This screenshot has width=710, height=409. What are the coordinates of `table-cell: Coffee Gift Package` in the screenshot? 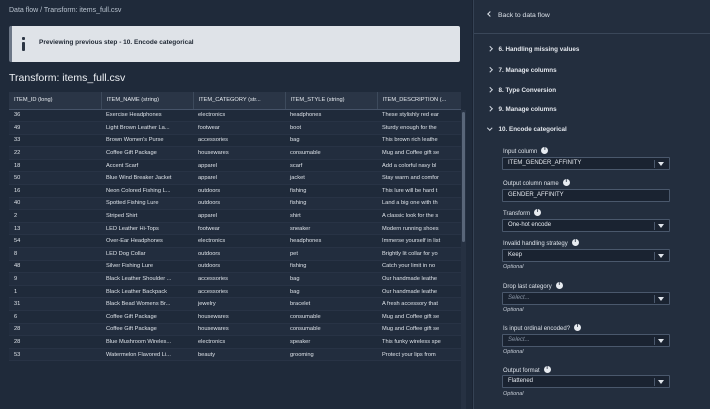 It's located at (147, 330).